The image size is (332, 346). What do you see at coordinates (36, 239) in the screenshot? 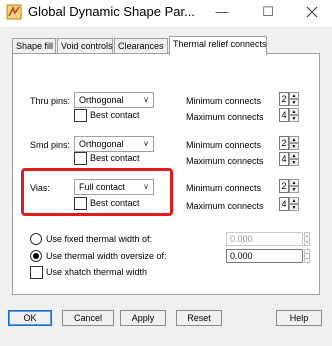
I see `fixed-width-radio` at bounding box center [36, 239].